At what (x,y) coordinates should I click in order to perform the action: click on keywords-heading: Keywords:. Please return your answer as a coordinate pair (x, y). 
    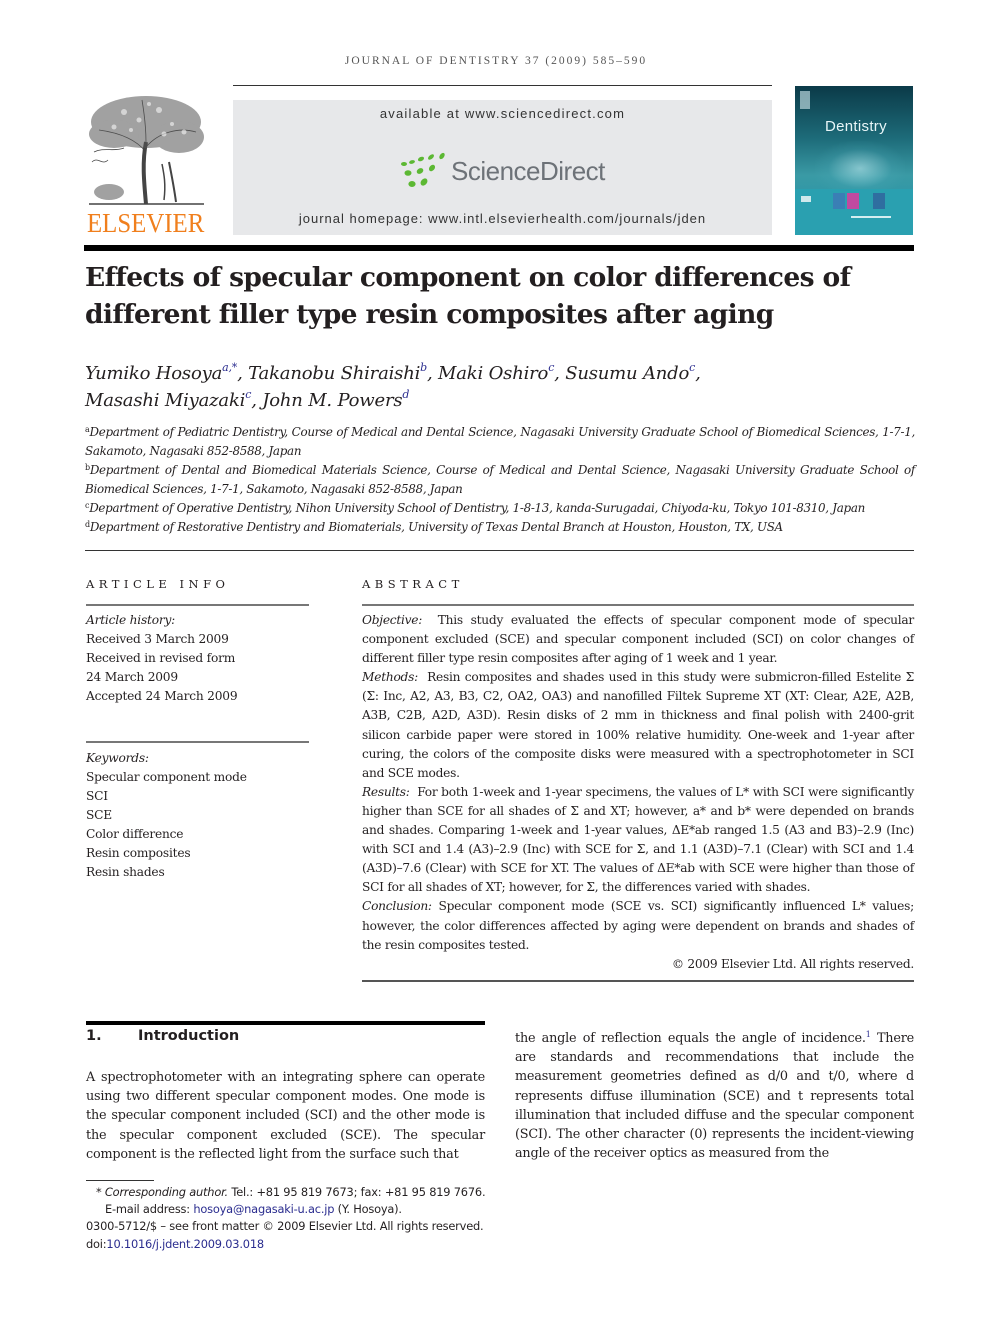
    Looking at the image, I should click on (117, 758).